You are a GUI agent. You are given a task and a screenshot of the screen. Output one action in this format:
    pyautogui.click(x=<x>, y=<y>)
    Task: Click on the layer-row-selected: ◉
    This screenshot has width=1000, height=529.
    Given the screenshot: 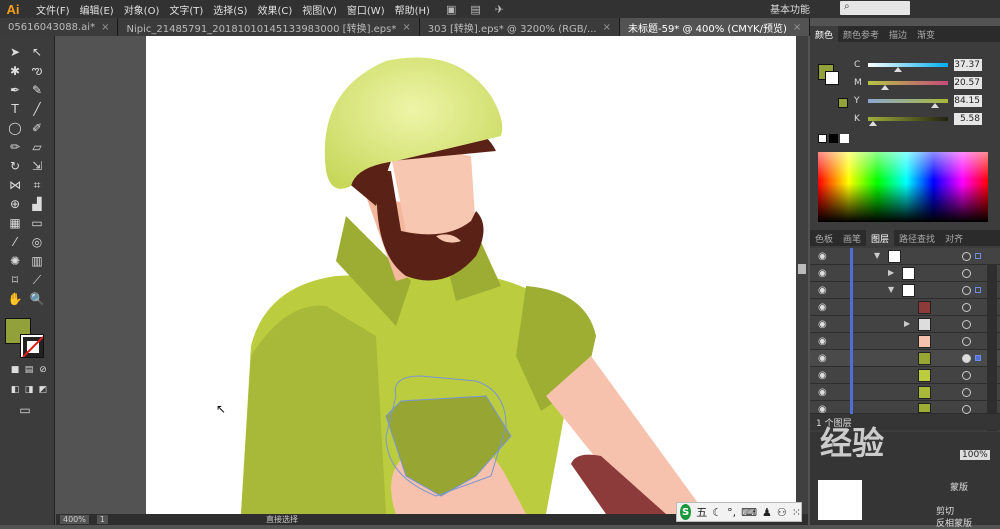 What is the action you would take?
    pyautogui.click(x=905, y=358)
    